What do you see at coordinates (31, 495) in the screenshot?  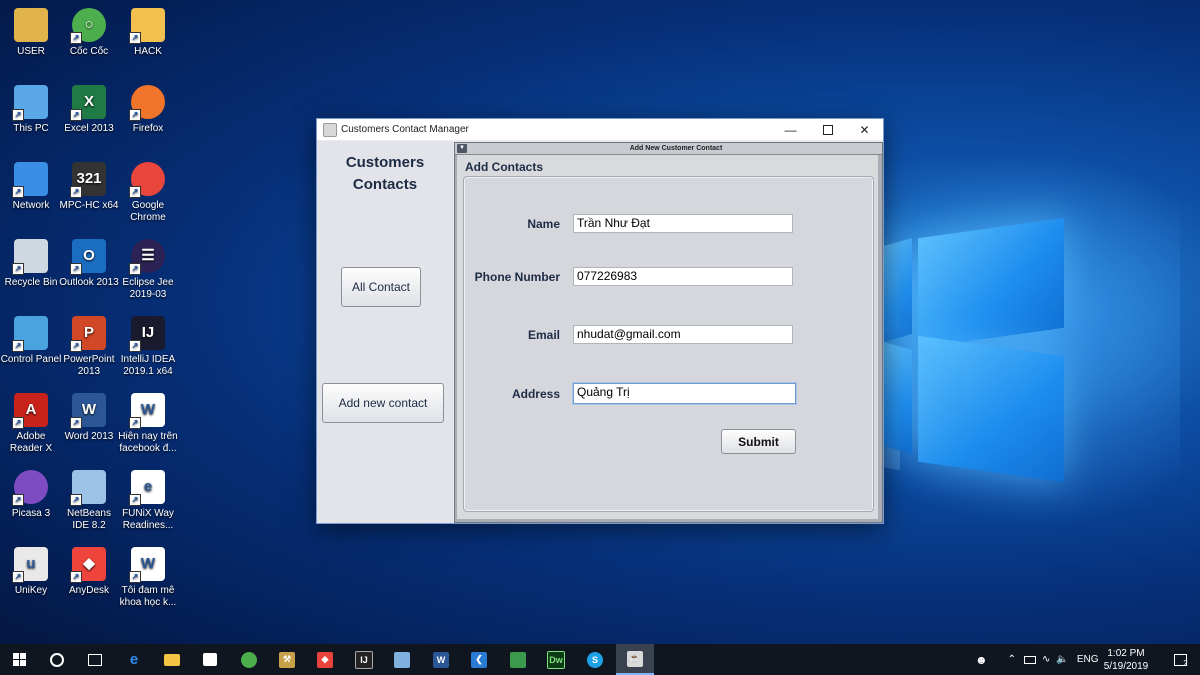 I see `desktop-icon: ↗ Picasa 3` at bounding box center [31, 495].